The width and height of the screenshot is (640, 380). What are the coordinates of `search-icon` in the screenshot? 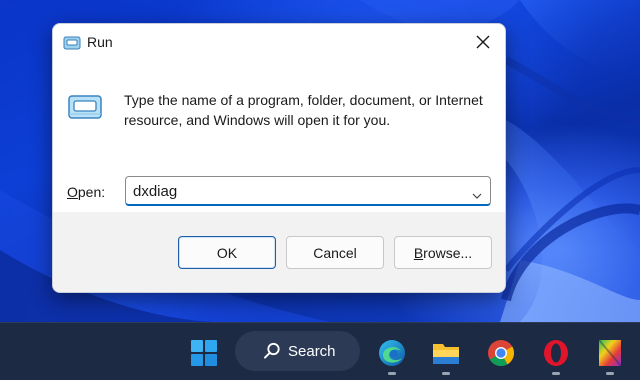 It's located at (272, 350).